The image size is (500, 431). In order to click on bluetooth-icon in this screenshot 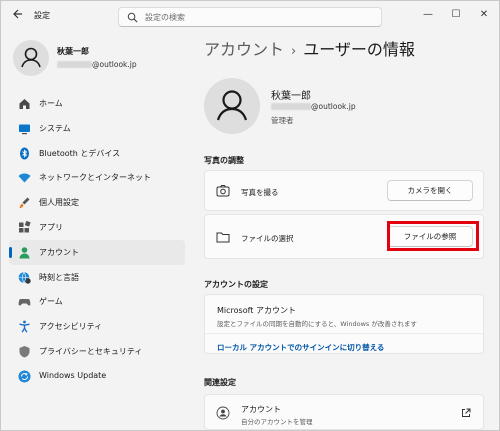, I will do `click(24, 153)`.